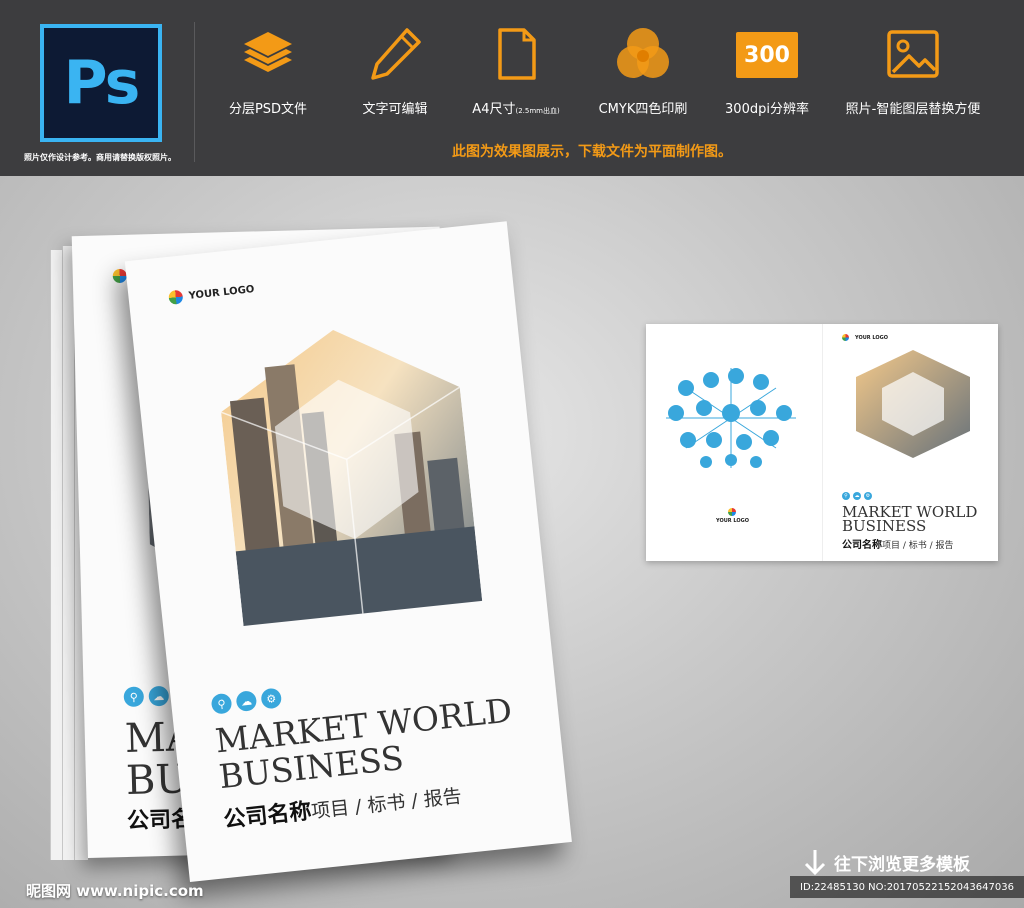 The image size is (1024, 908). I want to click on flat-title-line2: BUSINESS, so click(884, 526).